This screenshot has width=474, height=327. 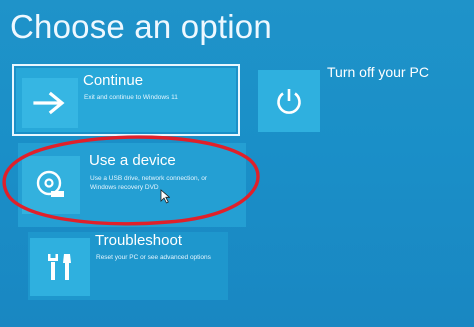 I want to click on continue-description: Exit and continue to Windows 11, so click(x=131, y=97).